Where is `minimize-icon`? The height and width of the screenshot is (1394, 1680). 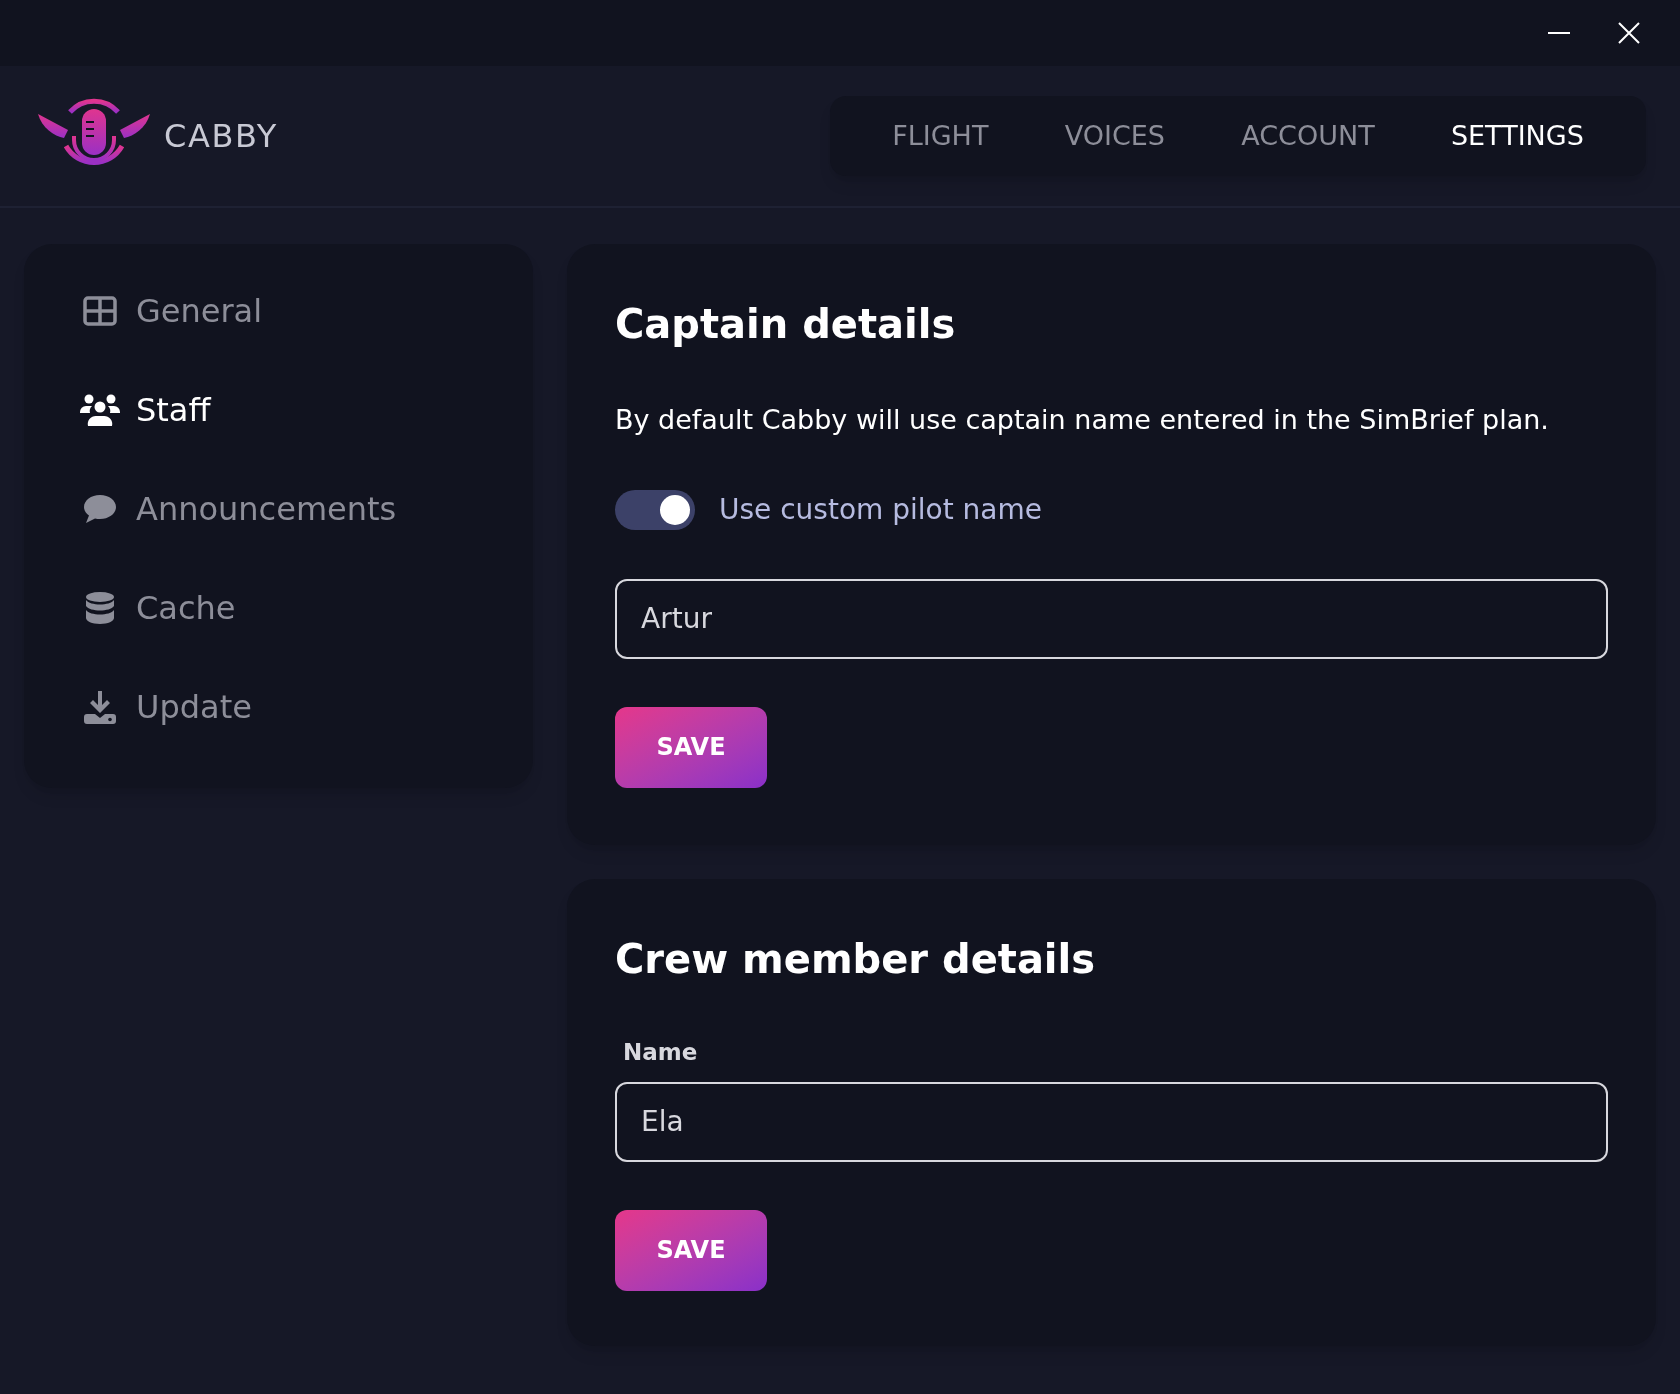 minimize-icon is located at coordinates (1559, 33).